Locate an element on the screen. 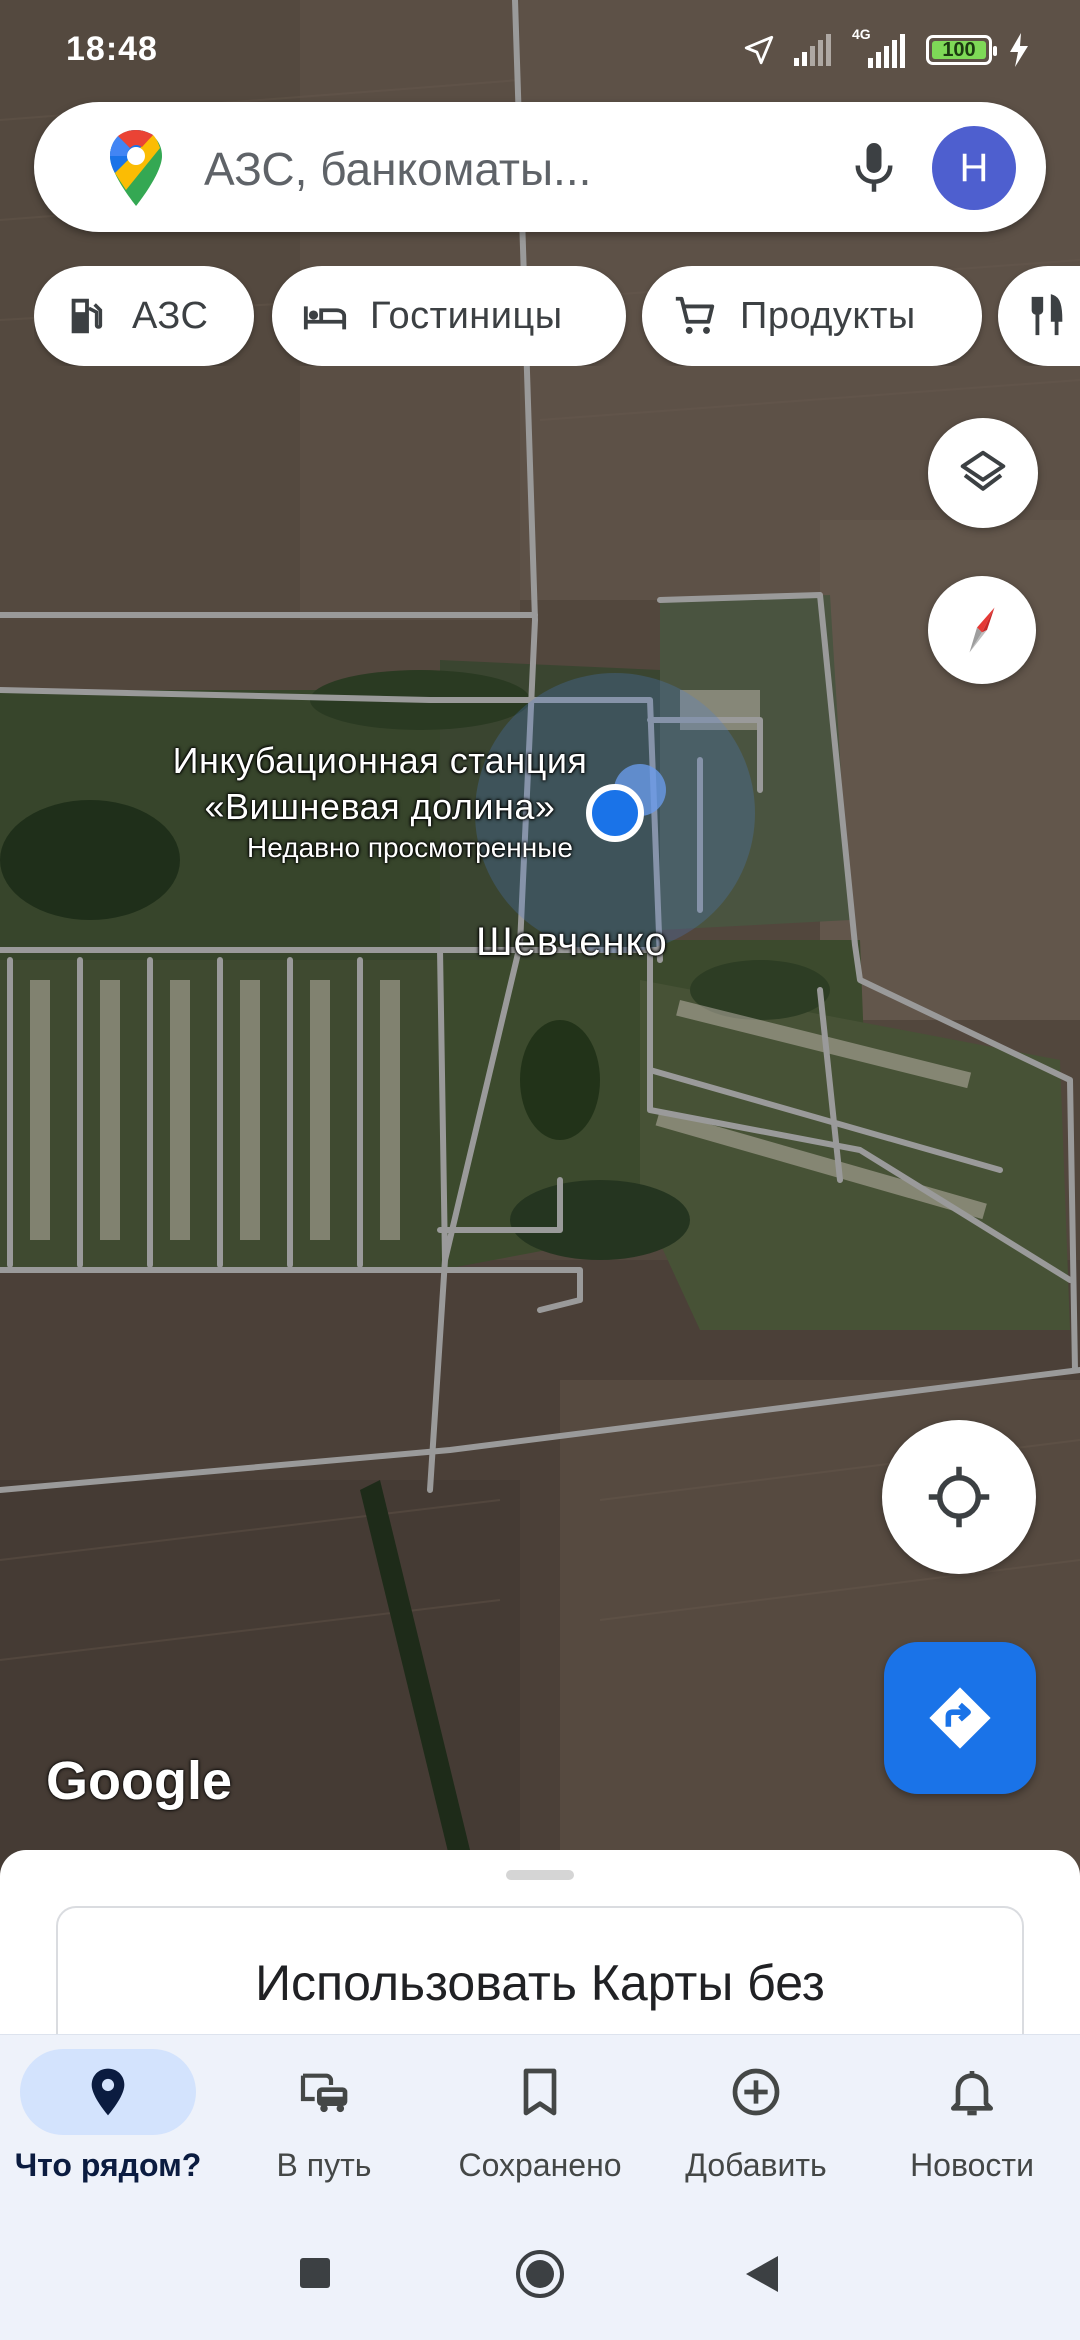 This screenshot has width=1080, height=2340. my-location-button is located at coordinates (959, 1497).